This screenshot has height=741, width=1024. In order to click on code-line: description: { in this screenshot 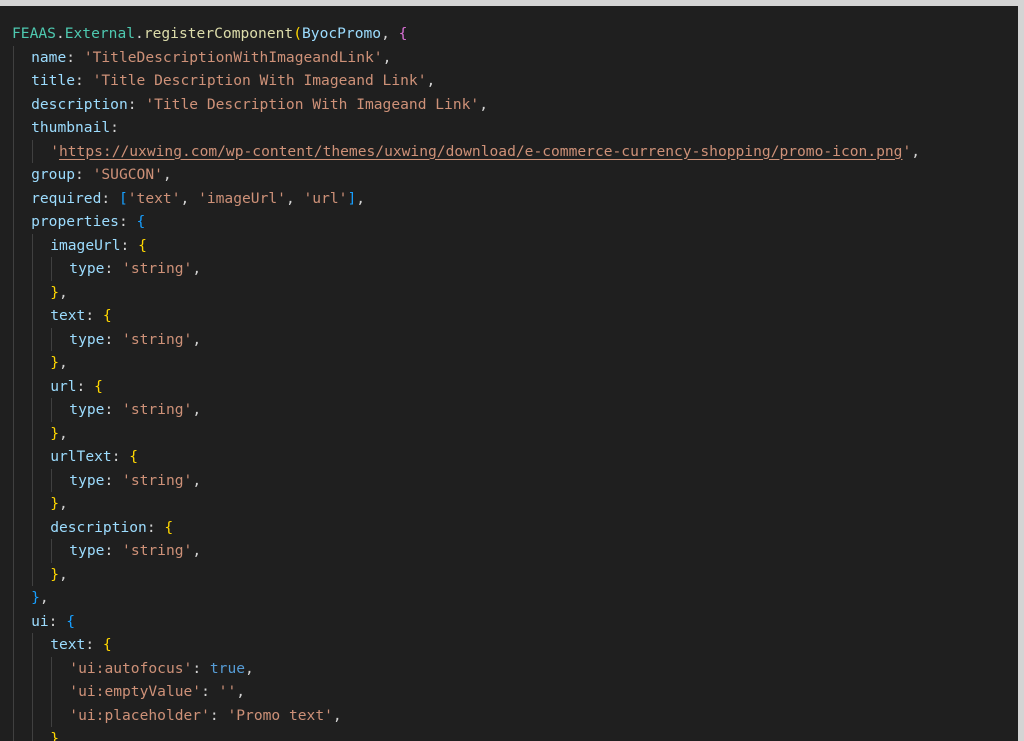, I will do `click(510, 527)`.